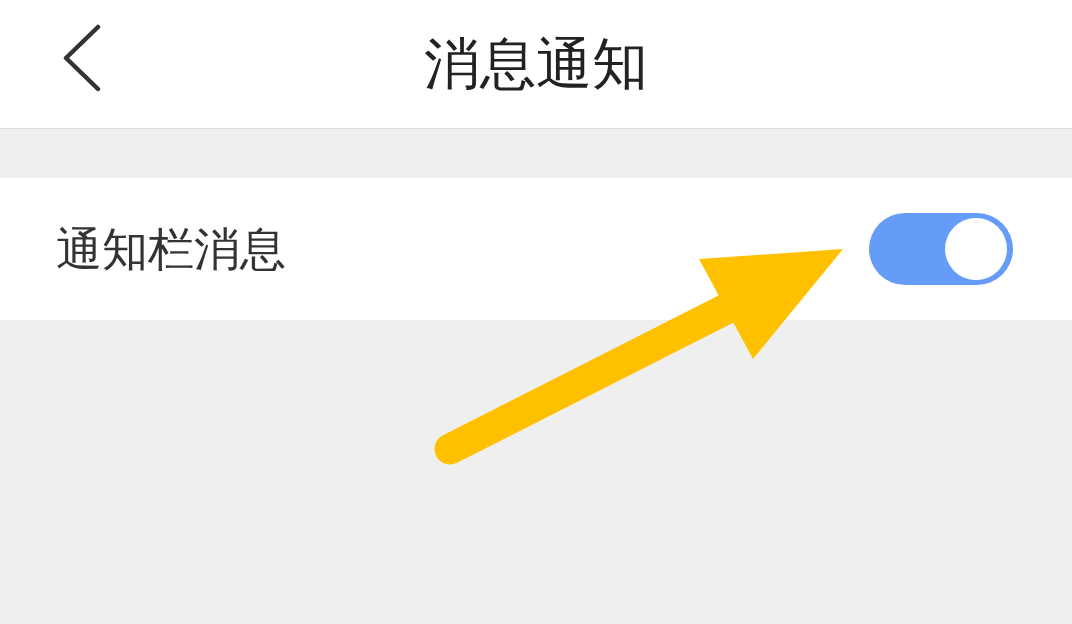  Describe the element at coordinates (171, 249) in the screenshot. I see `setting-label: 通知栏消息` at that location.